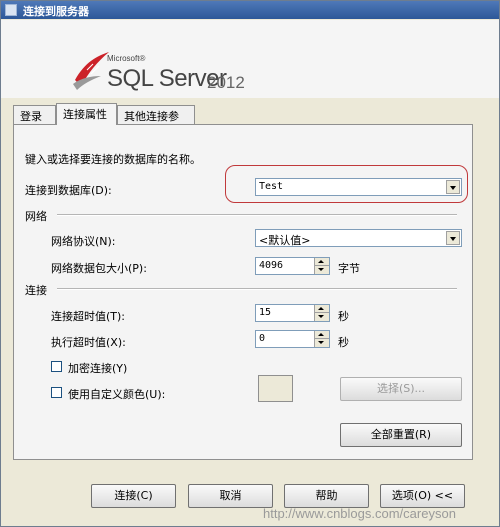 The image size is (500, 527). Describe the element at coordinates (285, 240) in the screenshot. I see `protocol-value: <默认值>` at that location.